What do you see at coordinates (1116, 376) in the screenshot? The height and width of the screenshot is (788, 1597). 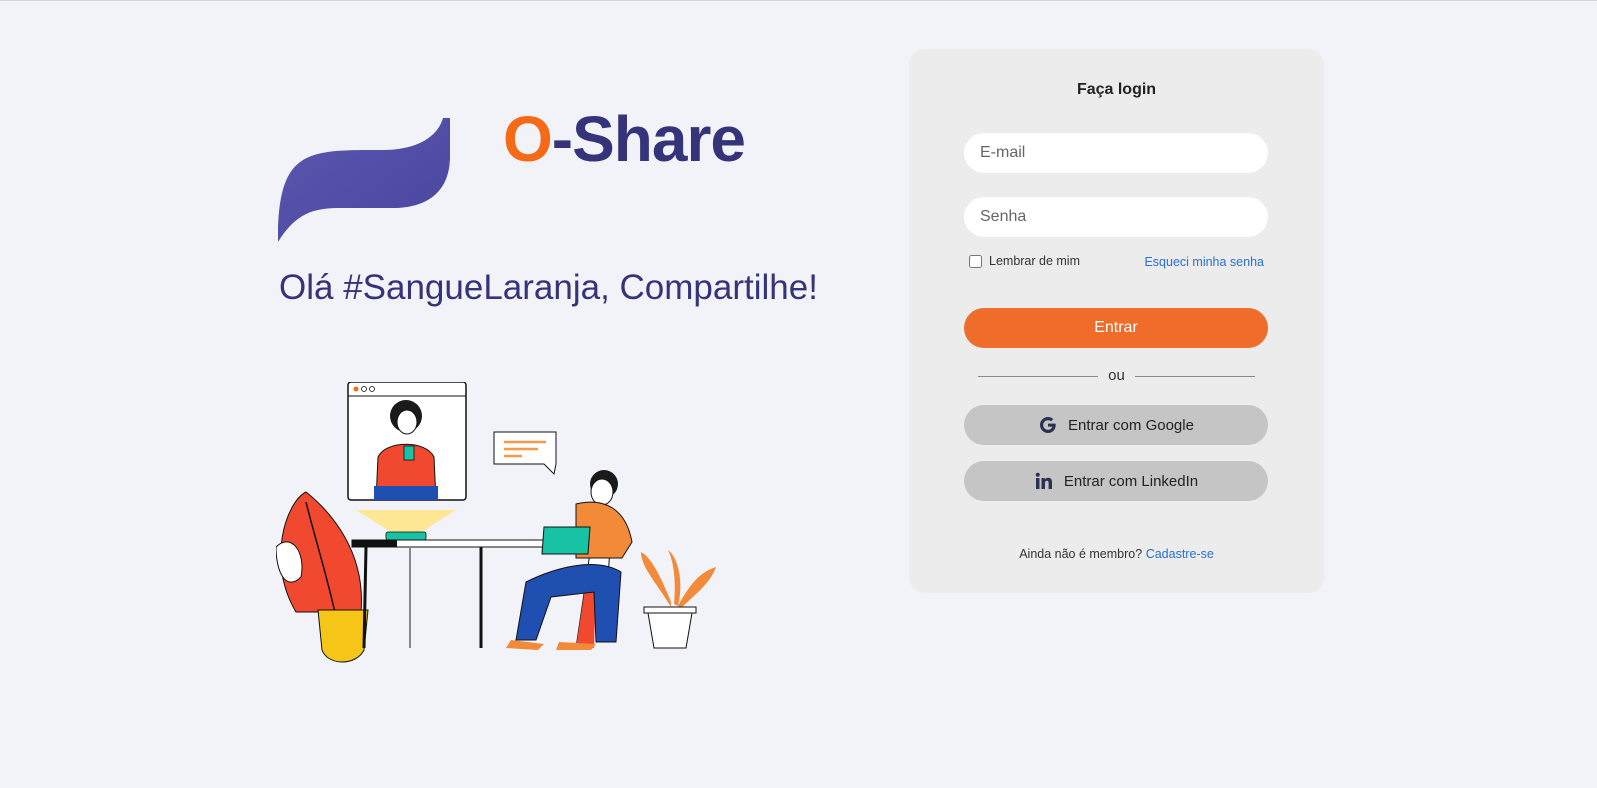 I see `or-divider: ou` at bounding box center [1116, 376].